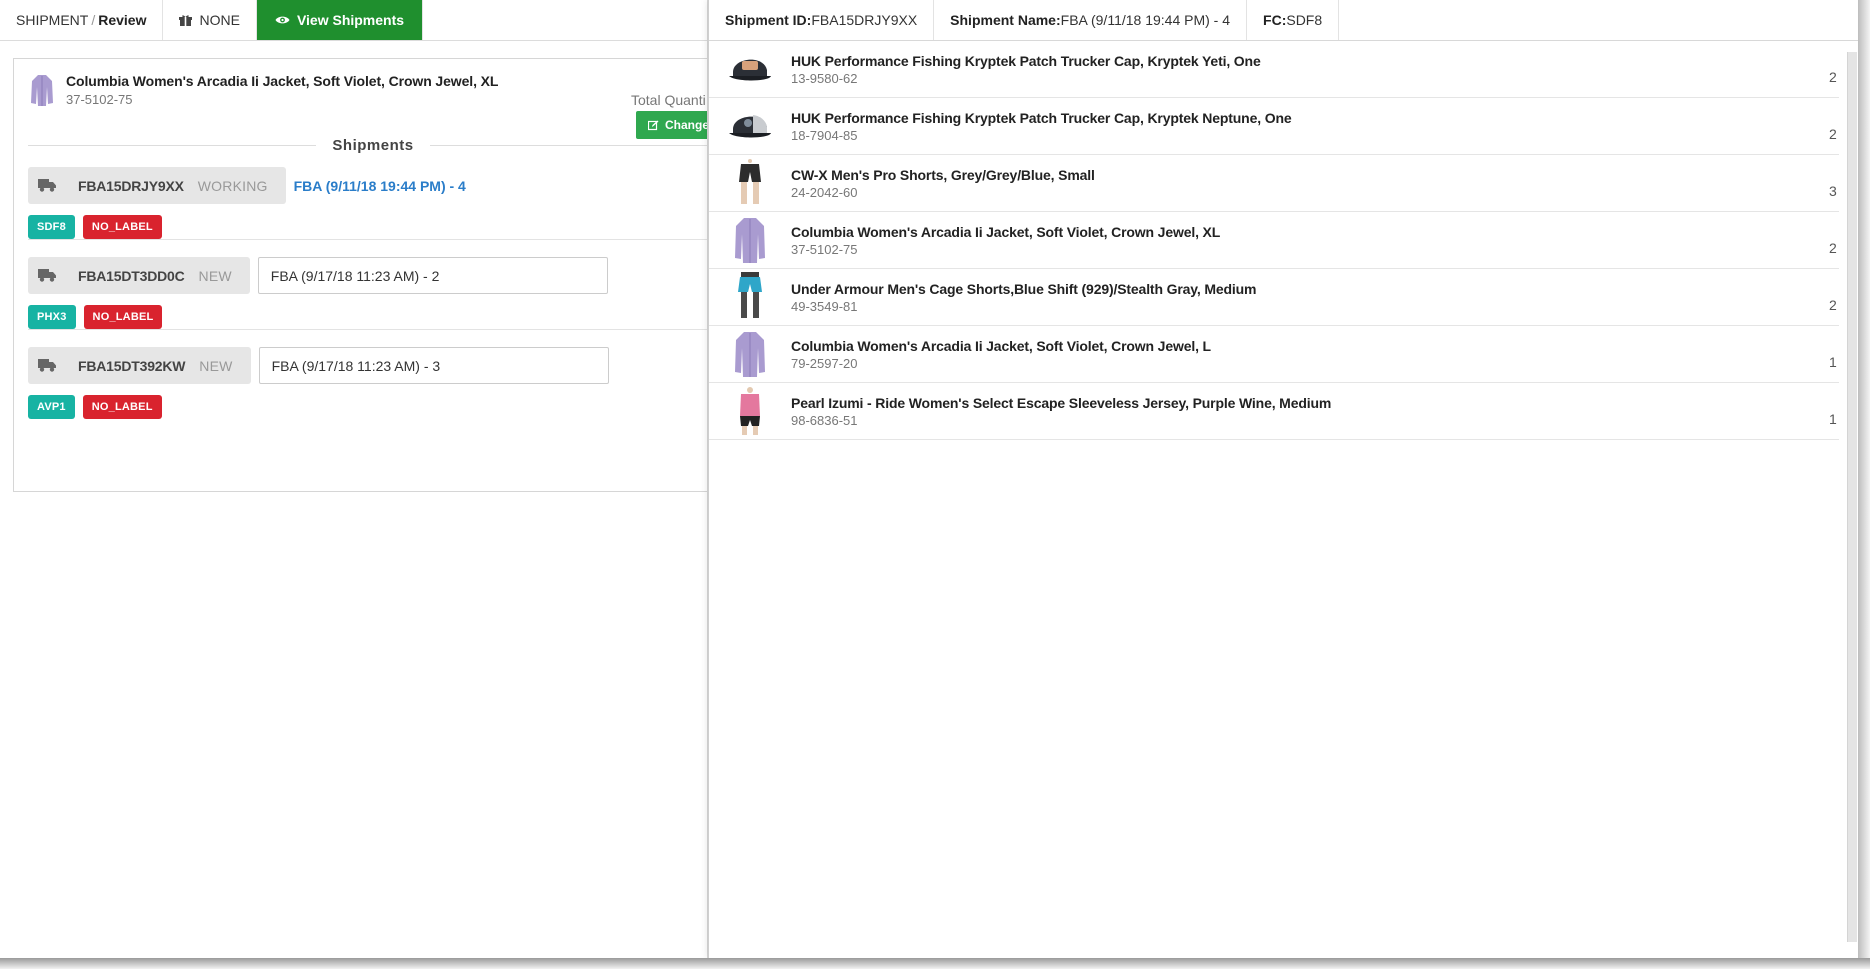 The height and width of the screenshot is (969, 1870). What do you see at coordinates (750, 411) in the screenshot?
I see `jersey-icon` at bounding box center [750, 411].